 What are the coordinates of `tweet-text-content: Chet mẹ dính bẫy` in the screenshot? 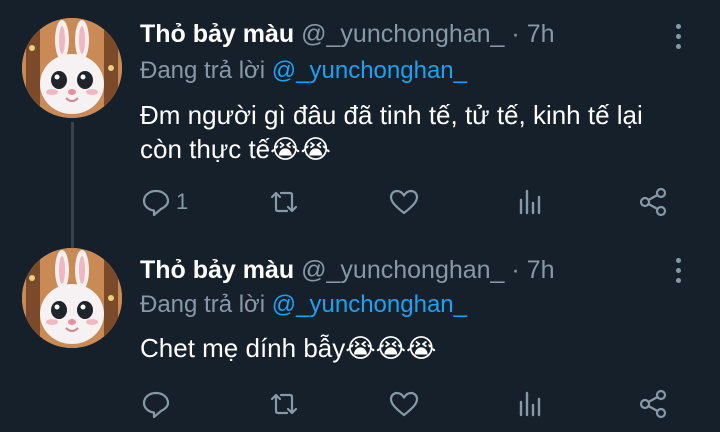 It's located at (243, 348).